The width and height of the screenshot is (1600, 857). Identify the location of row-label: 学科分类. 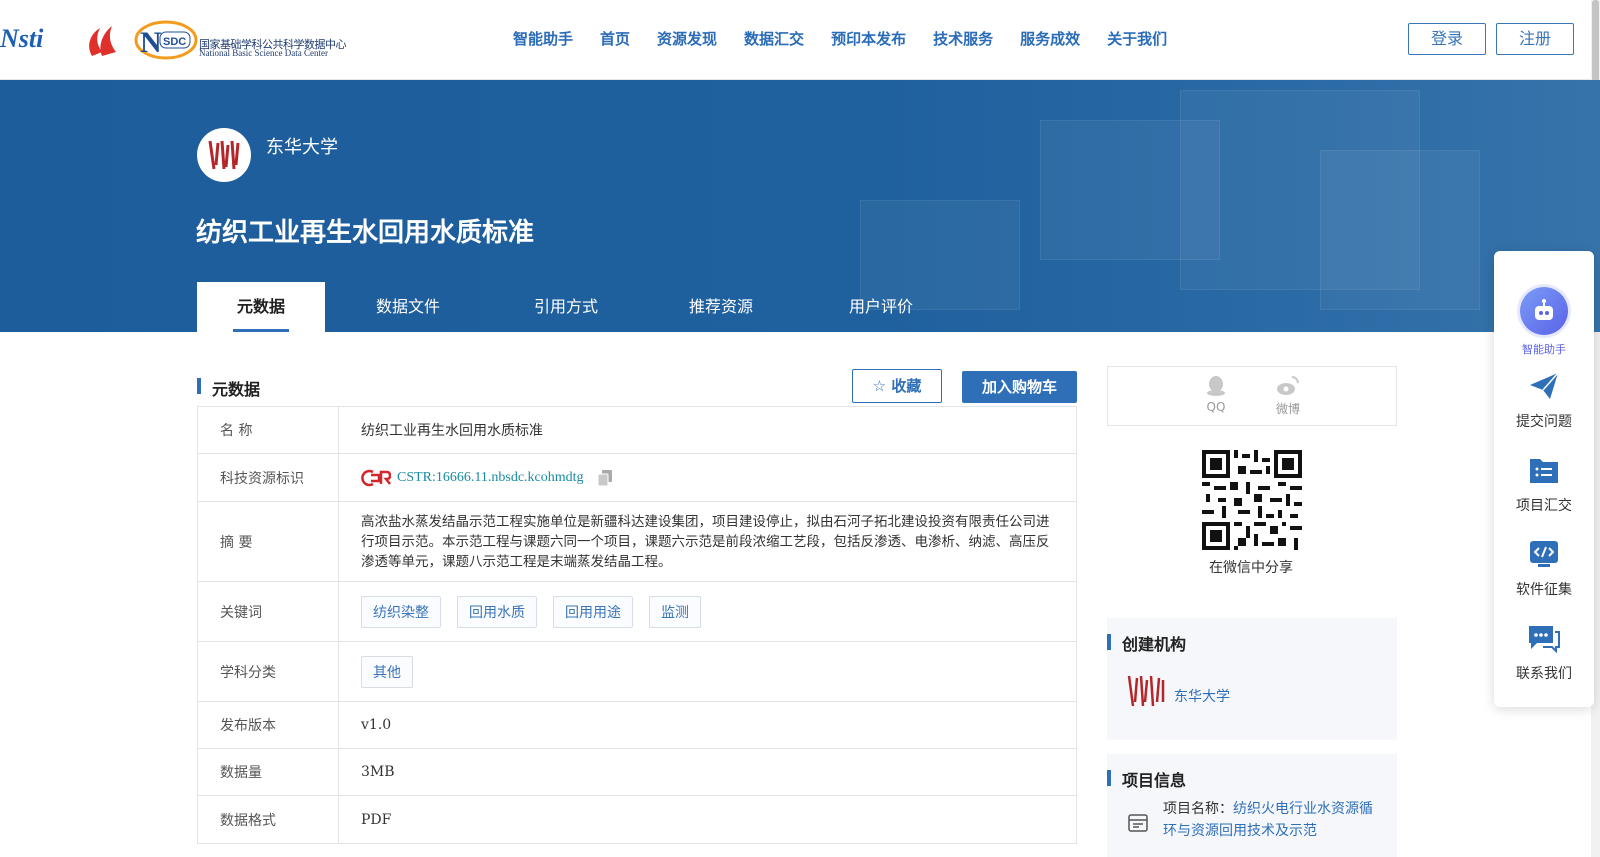
(268, 671).